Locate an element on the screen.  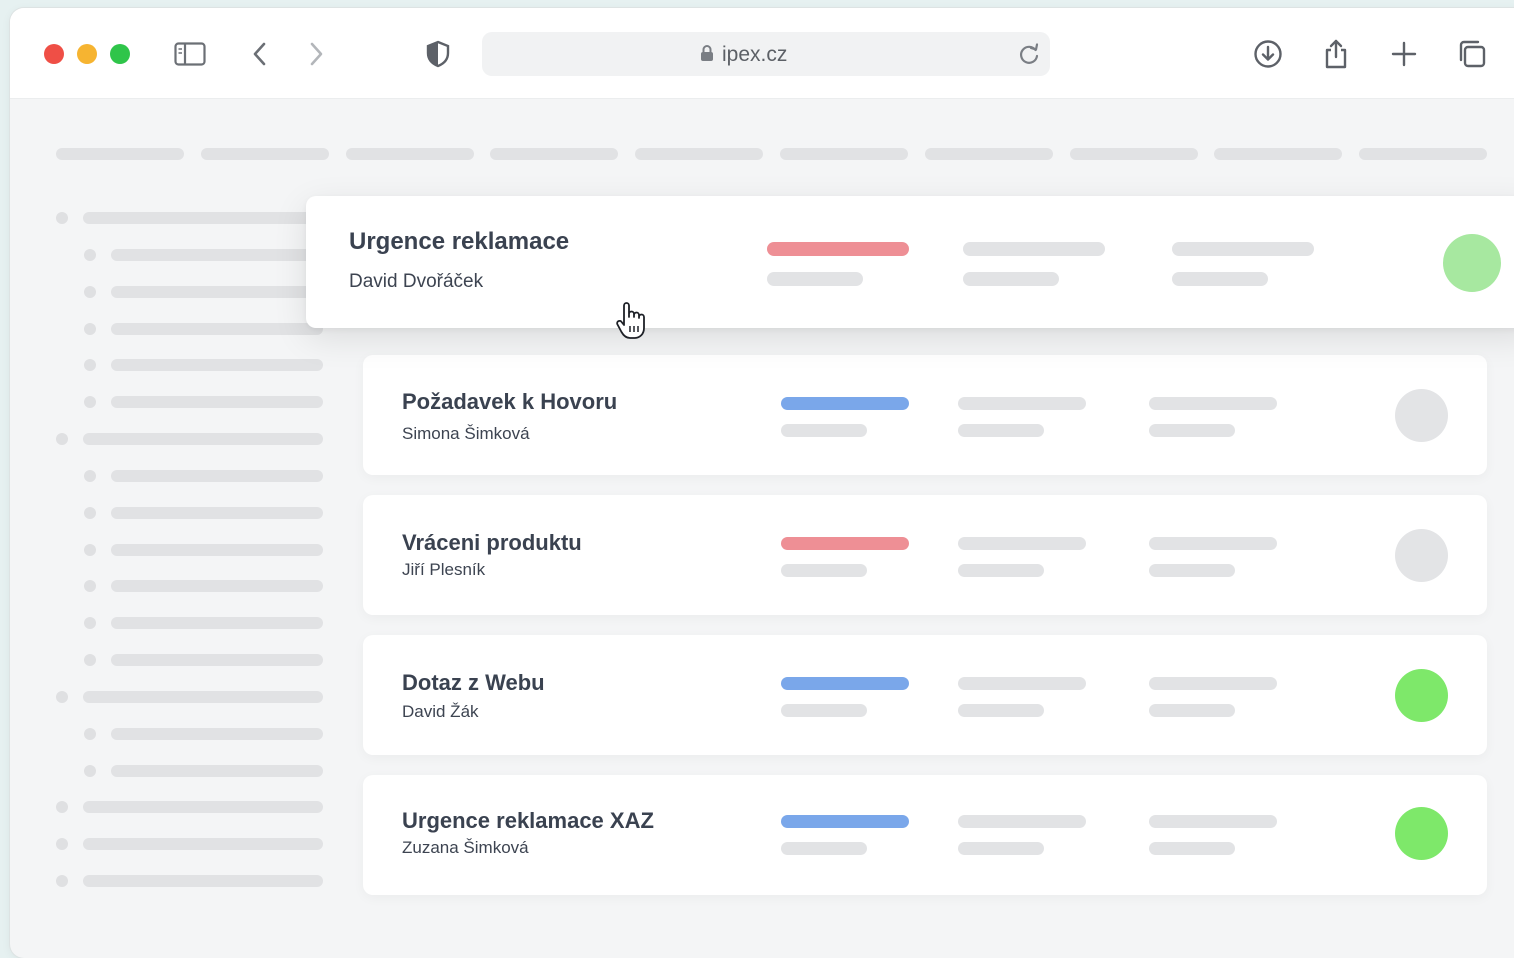
request-row: Vráceni produktu Jiří Plesník is located at coordinates (925, 555).